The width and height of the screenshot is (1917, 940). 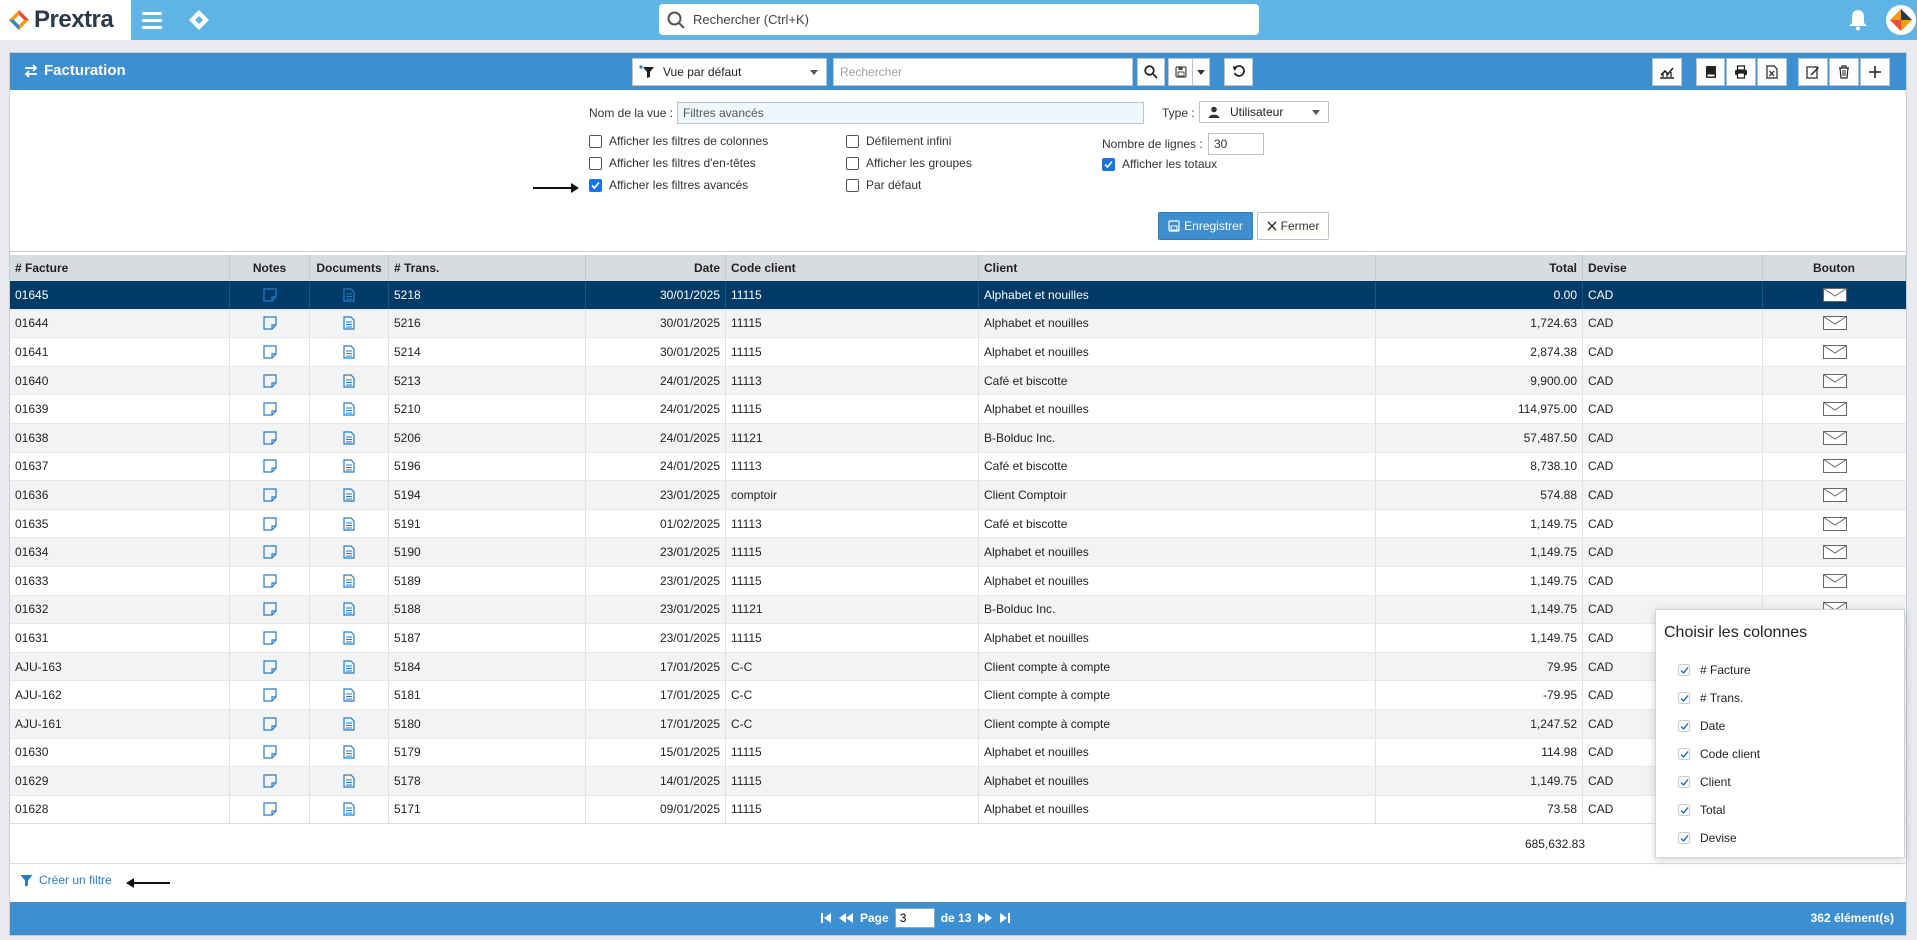 What do you see at coordinates (1780, 698) in the screenshot?
I see `column-chooser-item: # Trans.` at bounding box center [1780, 698].